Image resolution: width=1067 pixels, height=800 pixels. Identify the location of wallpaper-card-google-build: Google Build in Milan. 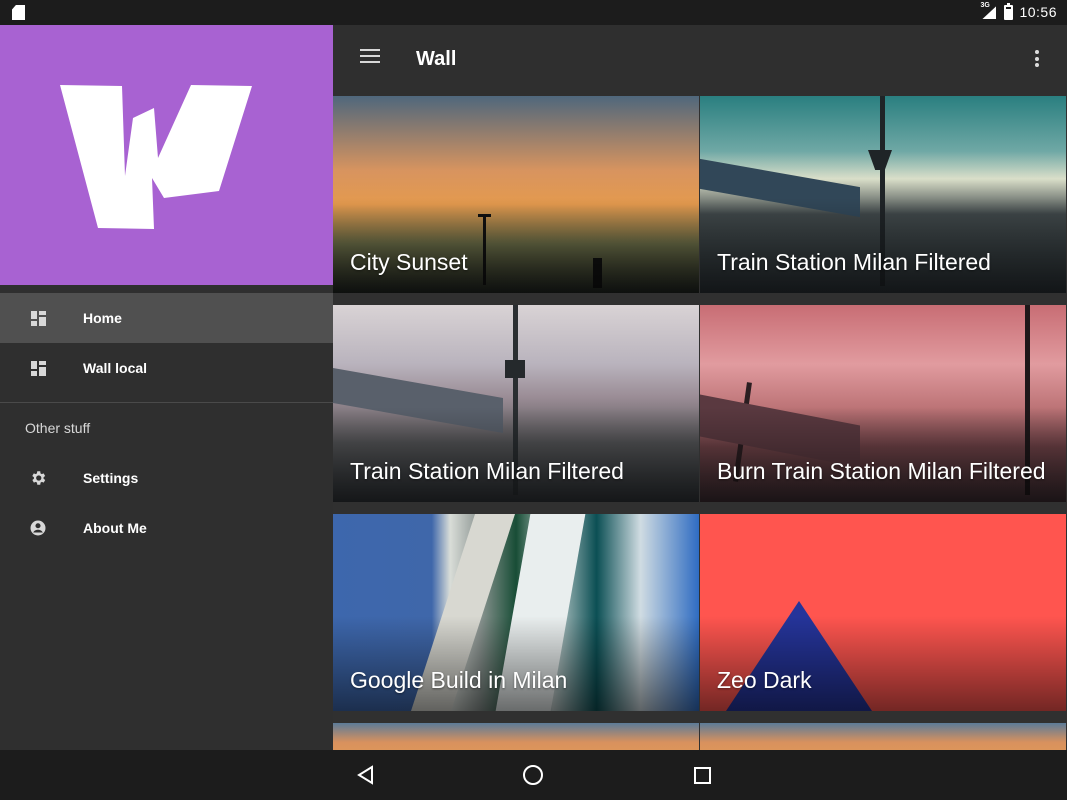
(516, 612).